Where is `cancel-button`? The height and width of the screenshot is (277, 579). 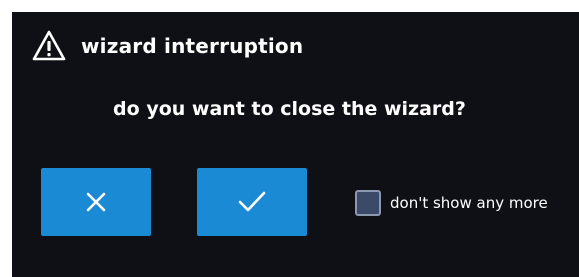
cancel-button is located at coordinates (96, 202).